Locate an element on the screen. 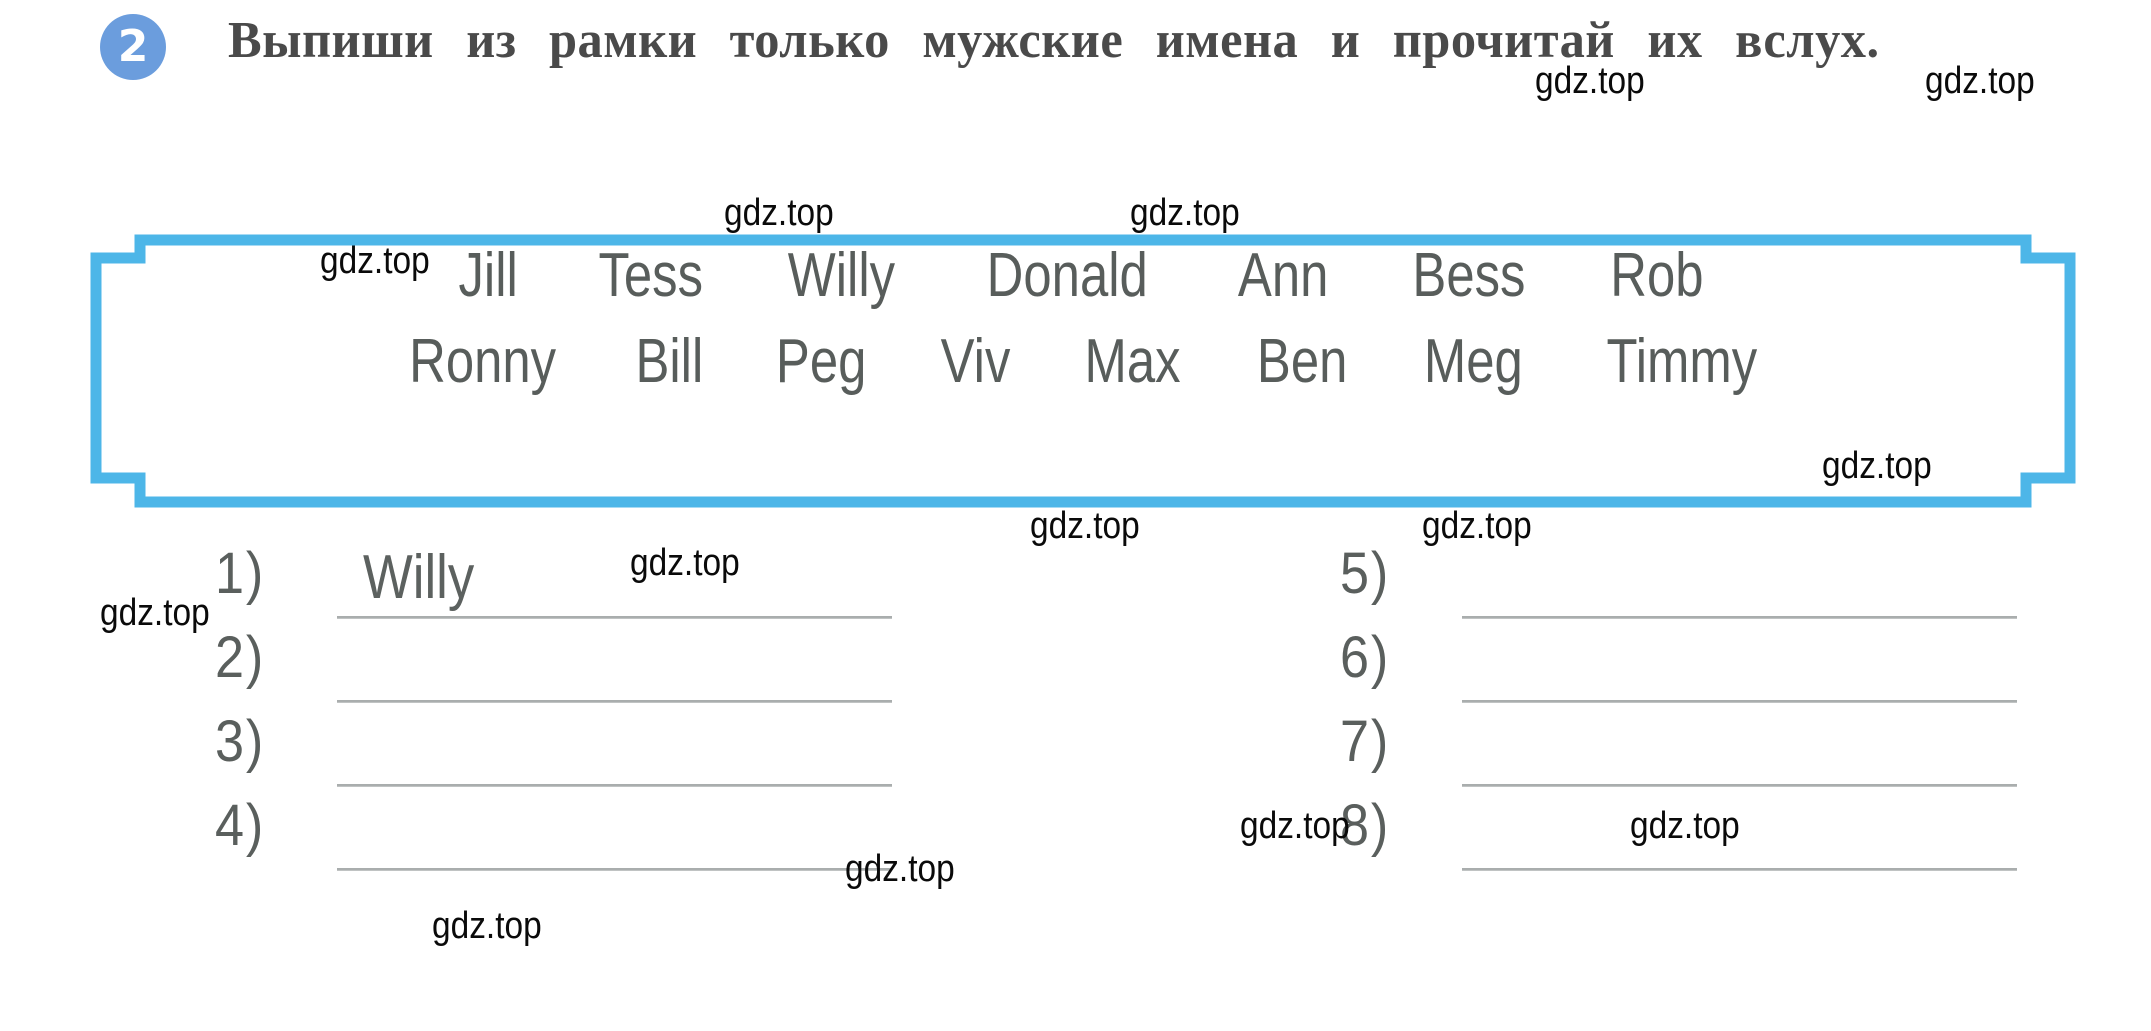  answer-item-5: 5) is located at coordinates (1690, 582).